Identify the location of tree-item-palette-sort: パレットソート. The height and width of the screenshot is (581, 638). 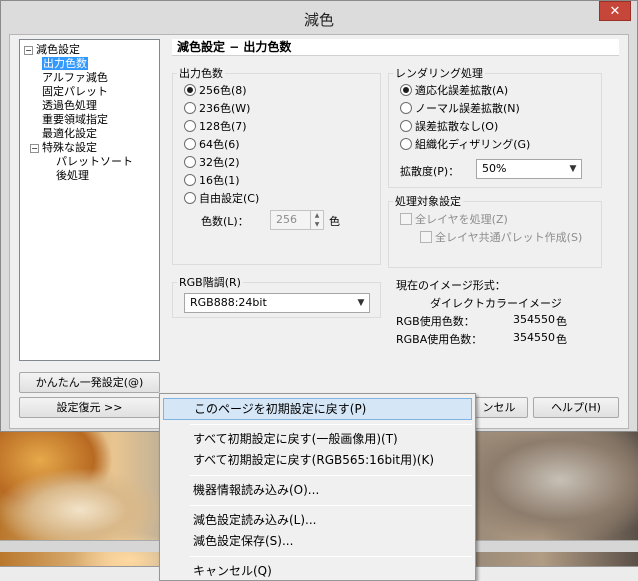
(91, 162).